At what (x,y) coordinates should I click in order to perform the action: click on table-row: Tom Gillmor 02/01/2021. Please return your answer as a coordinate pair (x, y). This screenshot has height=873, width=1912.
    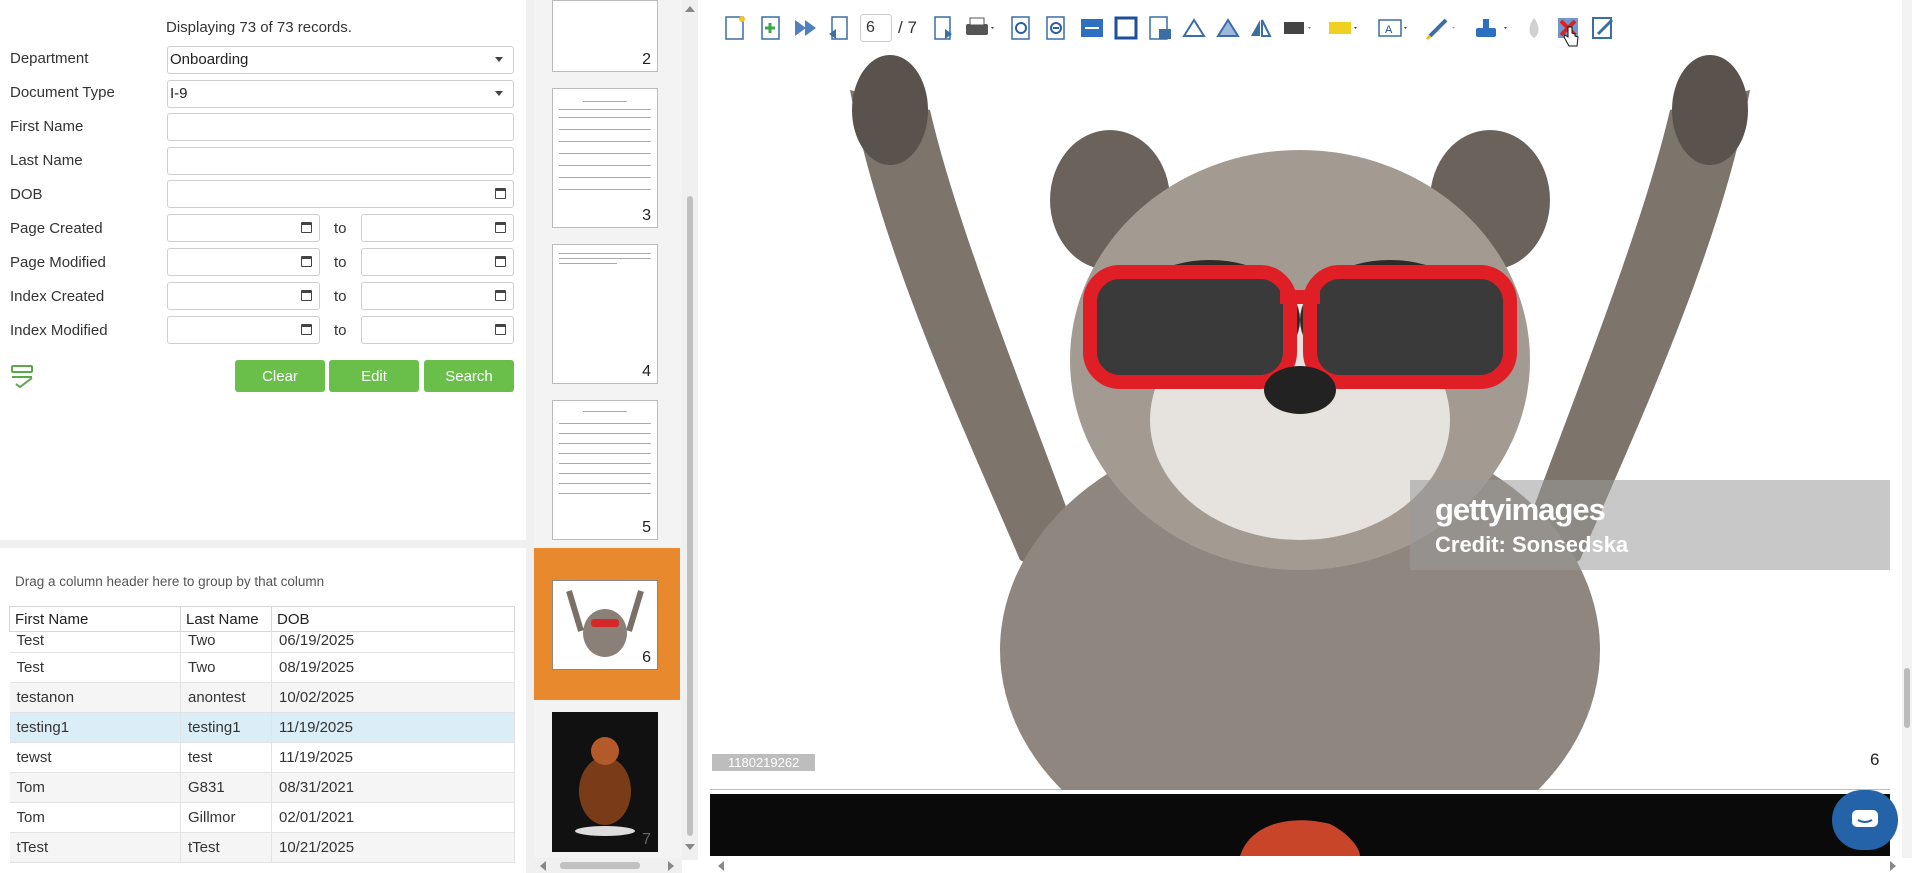
    Looking at the image, I should click on (262, 817).